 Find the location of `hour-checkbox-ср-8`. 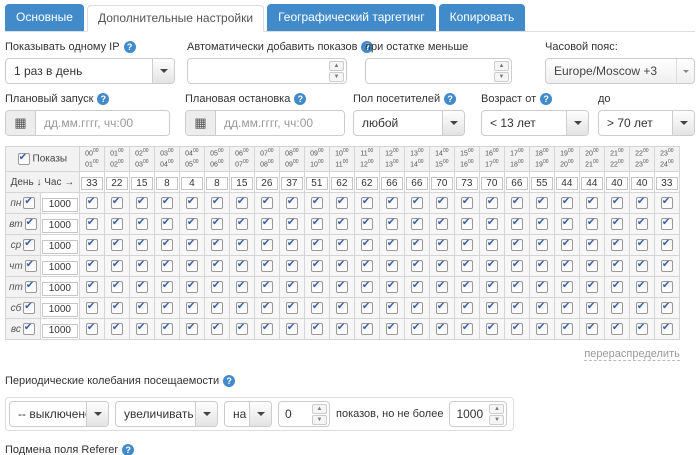

hour-checkbox-ср-8 is located at coordinates (291, 244).